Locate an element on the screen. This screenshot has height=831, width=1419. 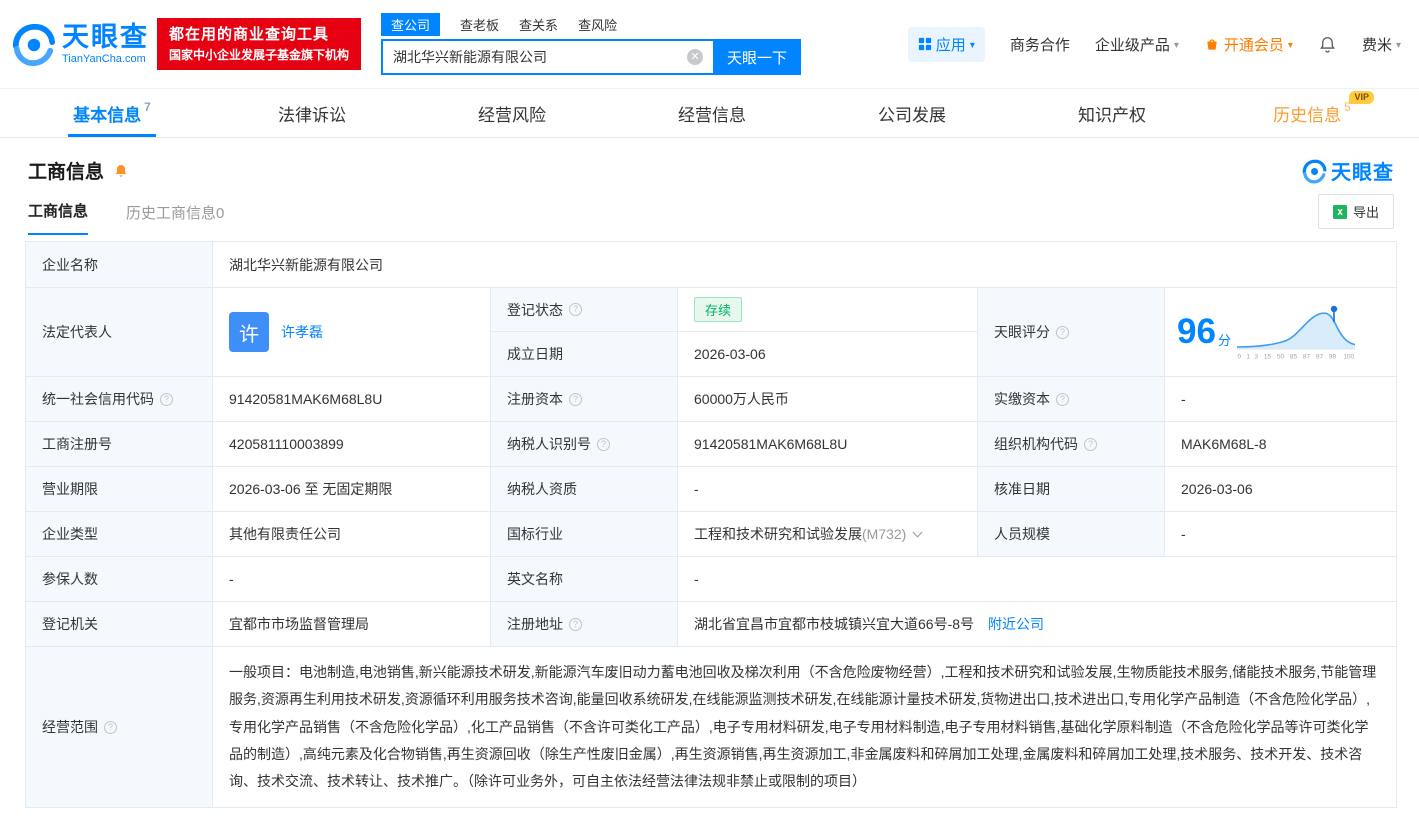
search-tab-boss: 查老板 is located at coordinates (479, 24).